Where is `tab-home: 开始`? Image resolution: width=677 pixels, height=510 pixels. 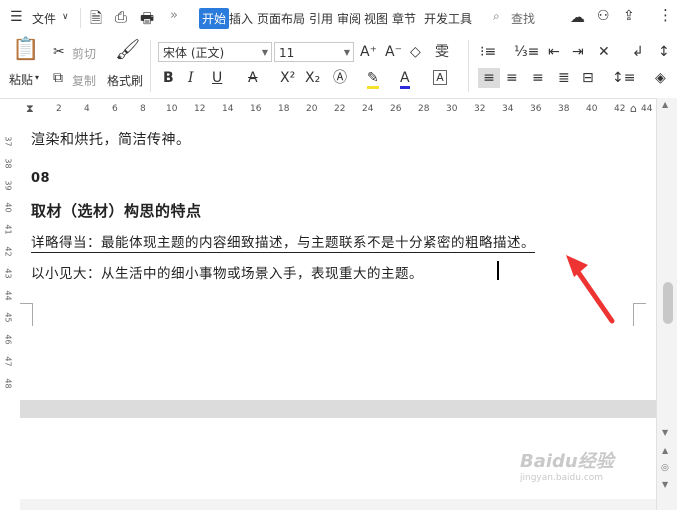 tab-home: 开始 is located at coordinates (214, 18).